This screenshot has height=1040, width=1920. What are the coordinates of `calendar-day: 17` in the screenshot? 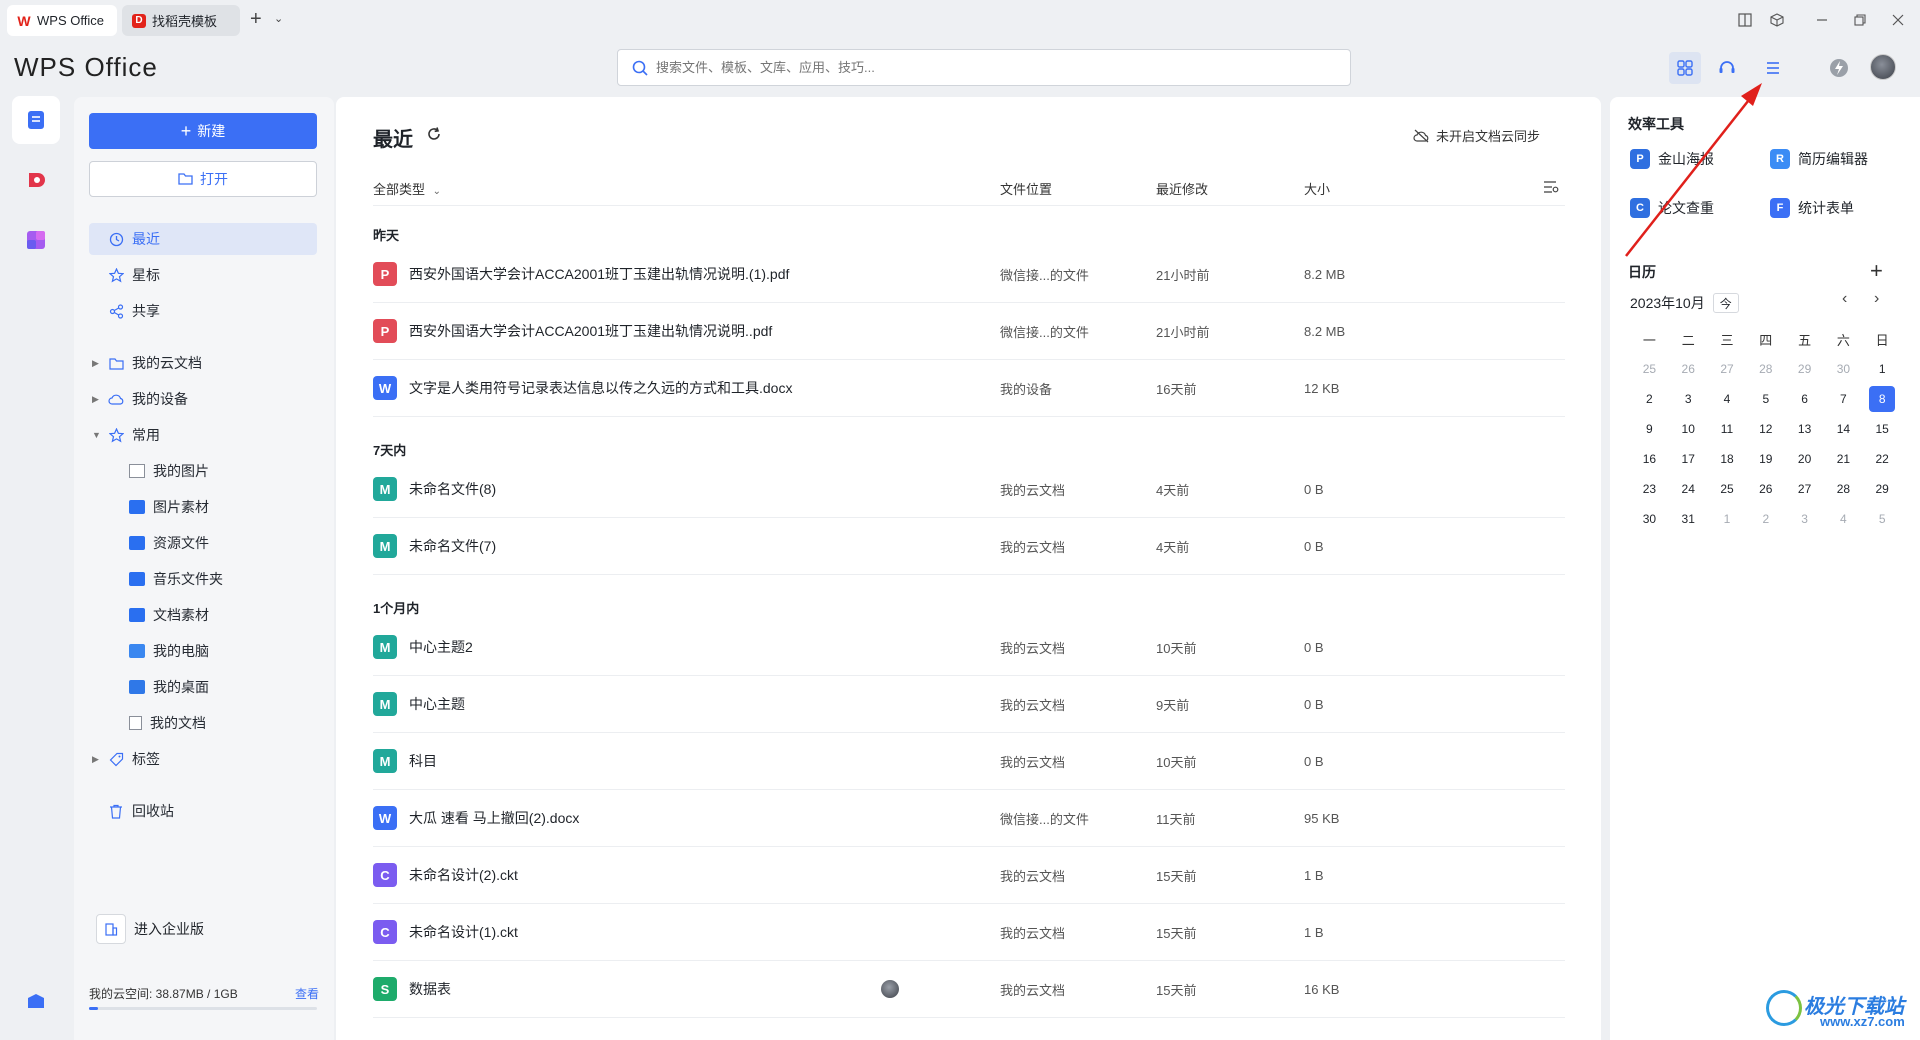 It's located at (1688, 459).